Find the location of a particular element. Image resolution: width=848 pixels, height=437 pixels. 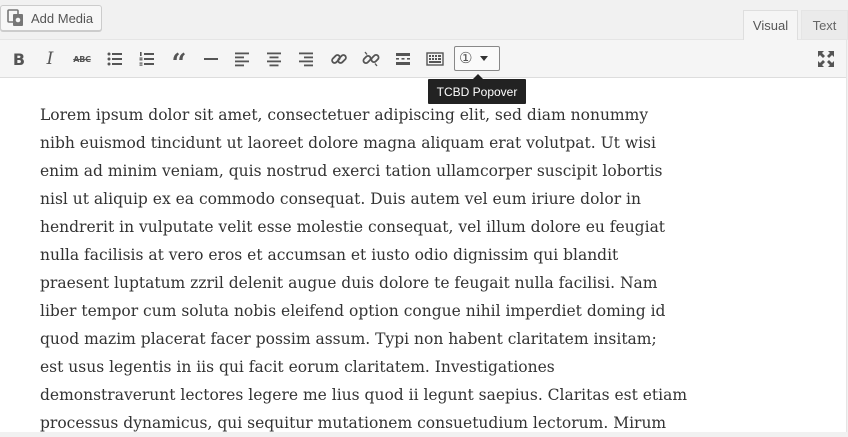

bulleted-list-button is located at coordinates (115, 59).